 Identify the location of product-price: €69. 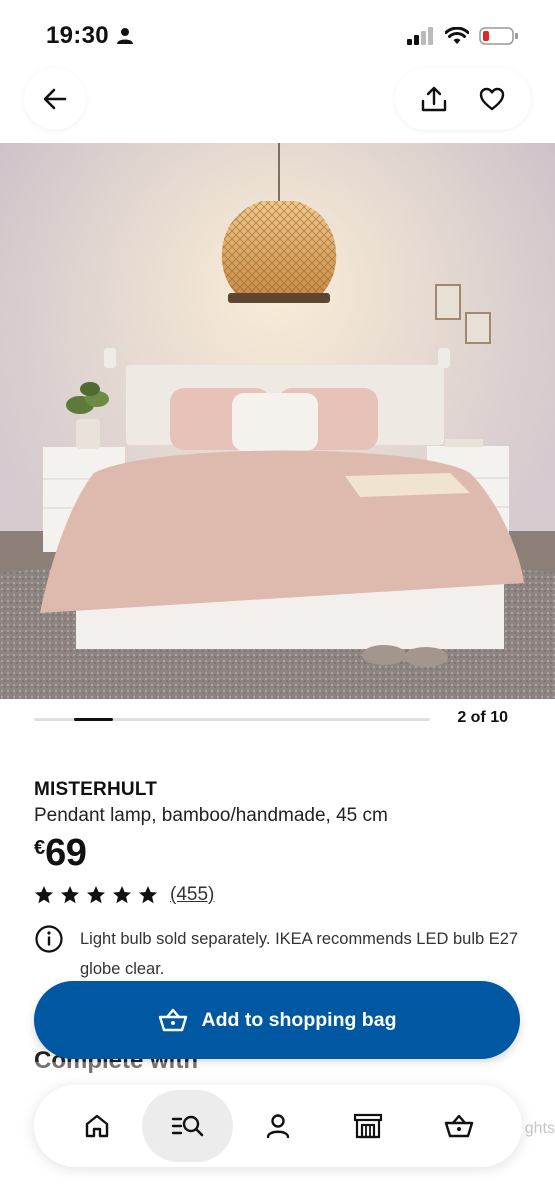
(60, 853).